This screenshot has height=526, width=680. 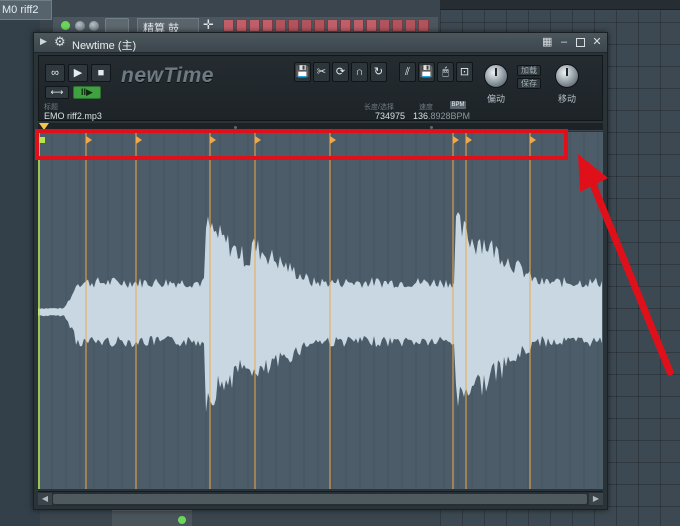 I want to click on stop-button: ■, so click(x=101, y=73).